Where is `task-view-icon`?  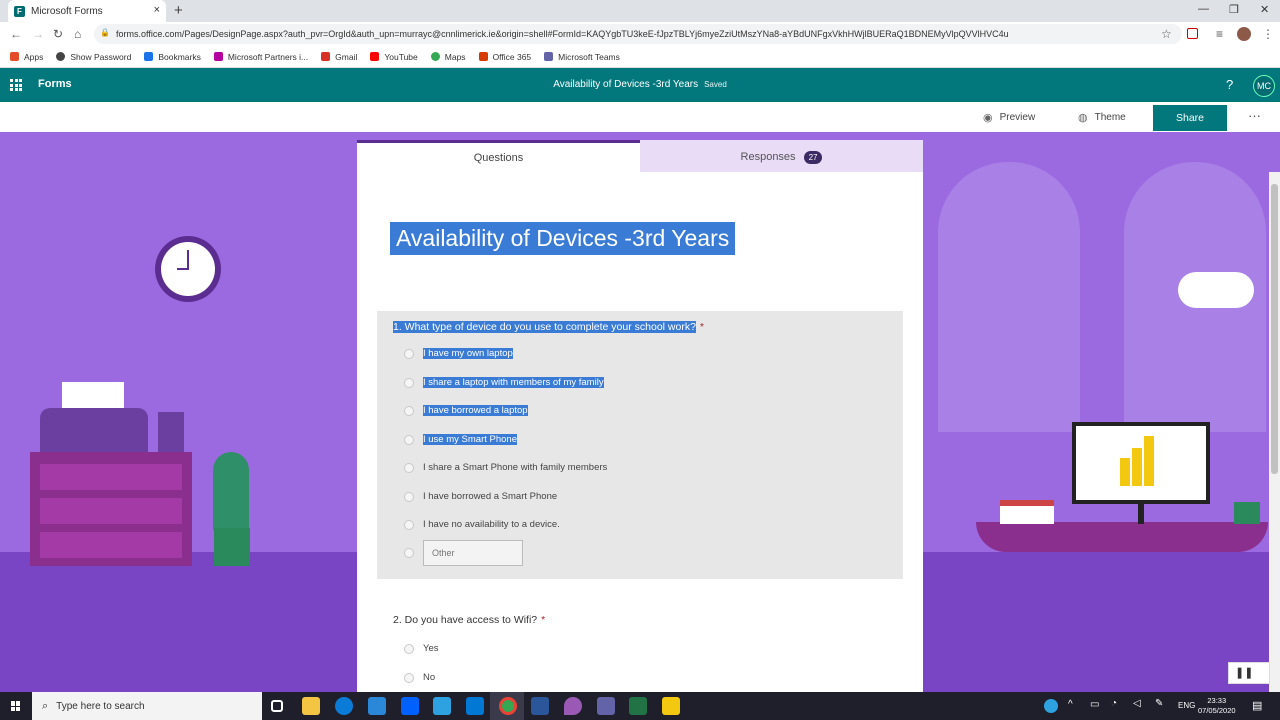 task-view-icon is located at coordinates (277, 706).